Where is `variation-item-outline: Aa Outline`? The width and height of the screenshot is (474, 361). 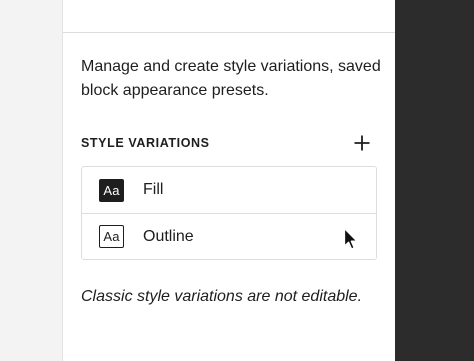
variation-item-outline: Aa Outline is located at coordinates (229, 236).